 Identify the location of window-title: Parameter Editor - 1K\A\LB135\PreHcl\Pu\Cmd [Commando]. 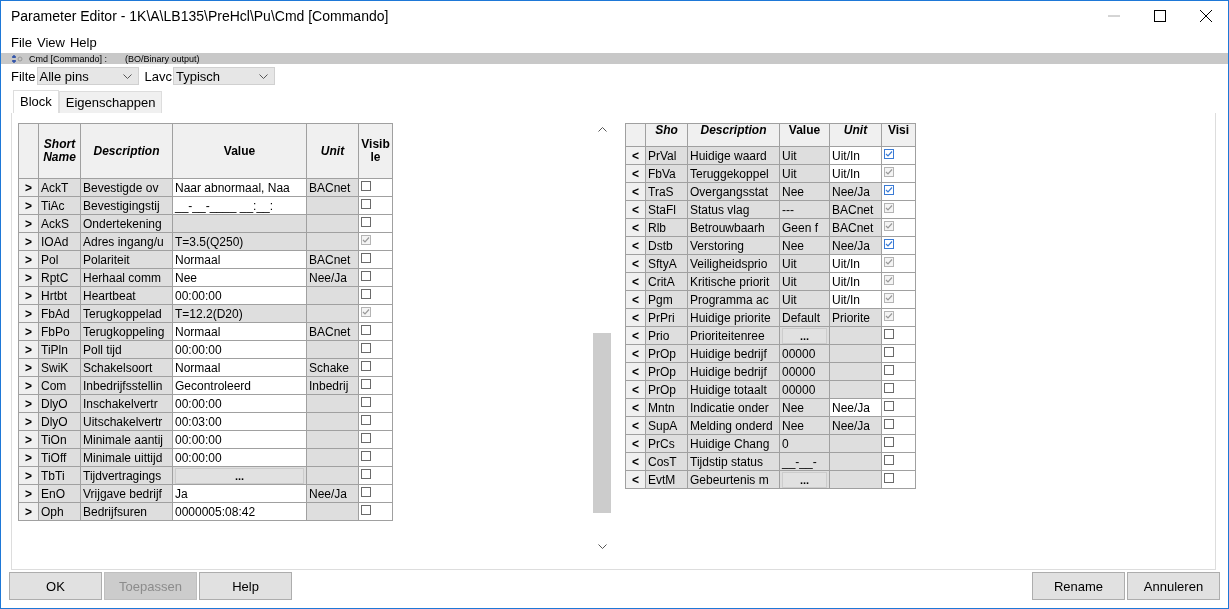
(200, 16).